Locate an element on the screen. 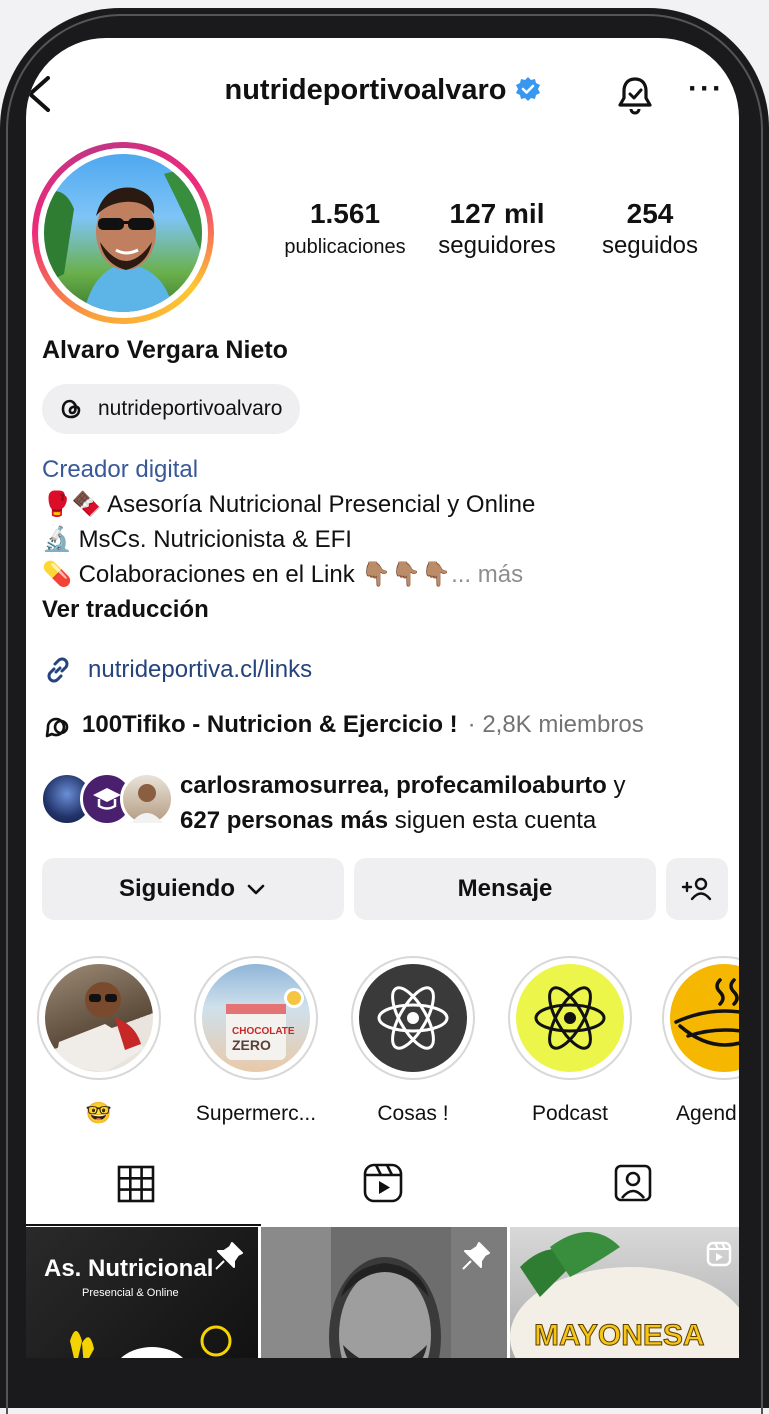  post-title: MAYONESA is located at coordinates (620, 1336).